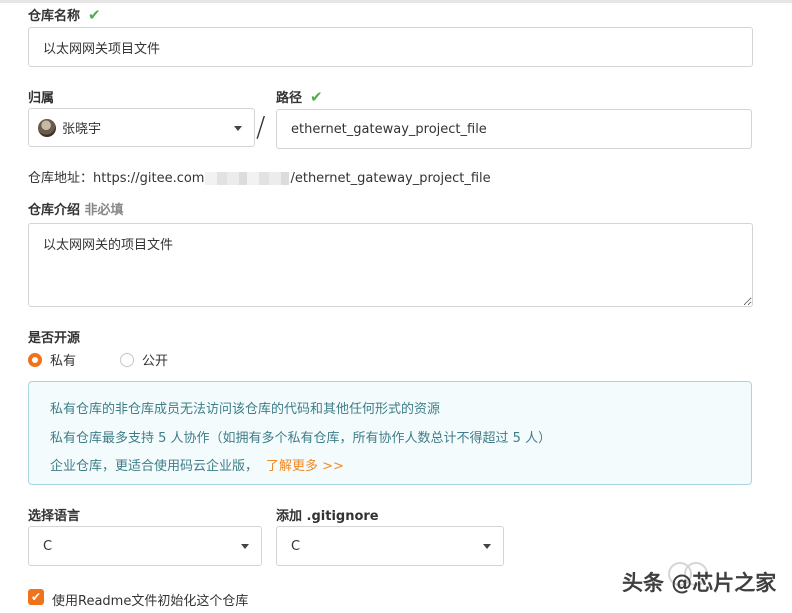 This screenshot has width=792, height=613. I want to click on owner-label: 归属, so click(41, 98).